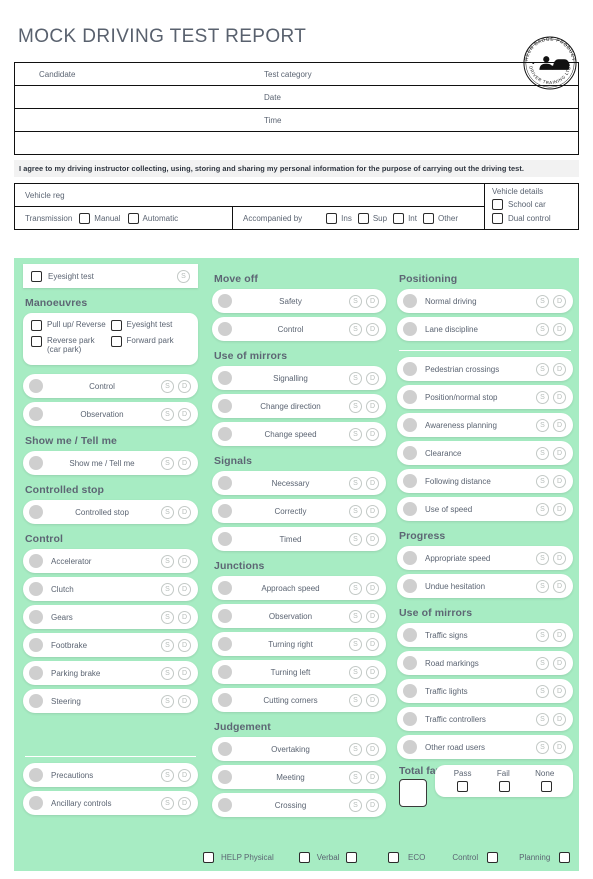  What do you see at coordinates (299, 539) in the screenshot?
I see `list-item: Timed S D` at bounding box center [299, 539].